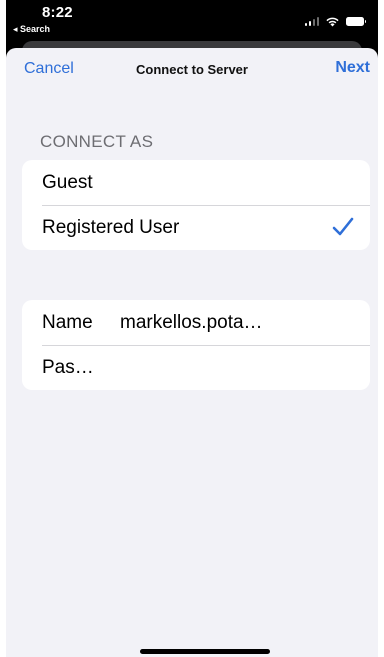 The image size is (384, 657). Describe the element at coordinates (192, 22) in the screenshot. I see `status-bar: 8:22 ◂ Search` at that location.